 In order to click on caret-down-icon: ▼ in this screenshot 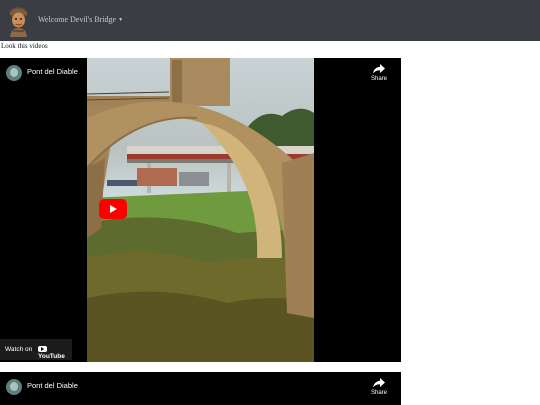, I will do `click(121, 20)`.